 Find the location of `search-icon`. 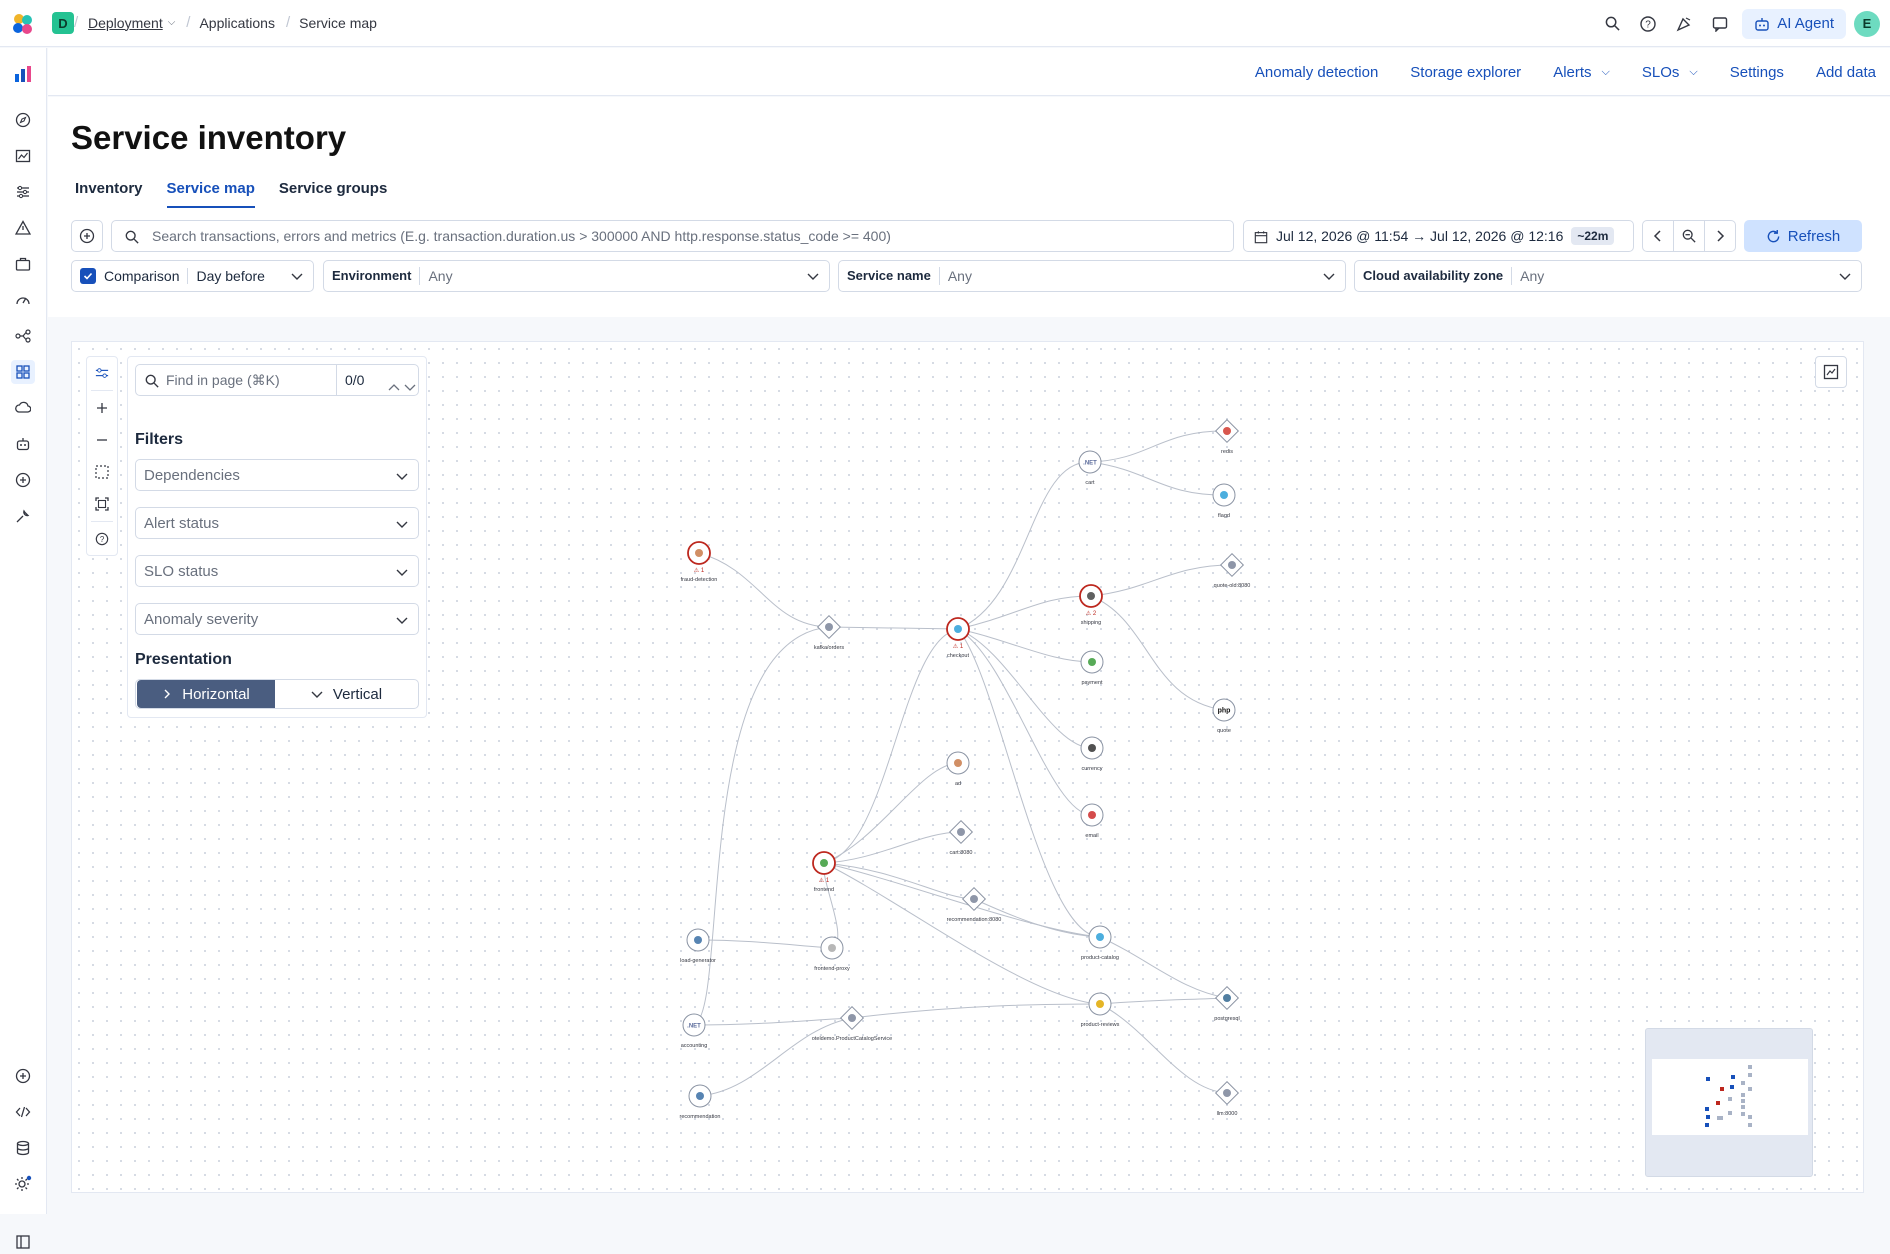

search-icon is located at coordinates (152, 381).